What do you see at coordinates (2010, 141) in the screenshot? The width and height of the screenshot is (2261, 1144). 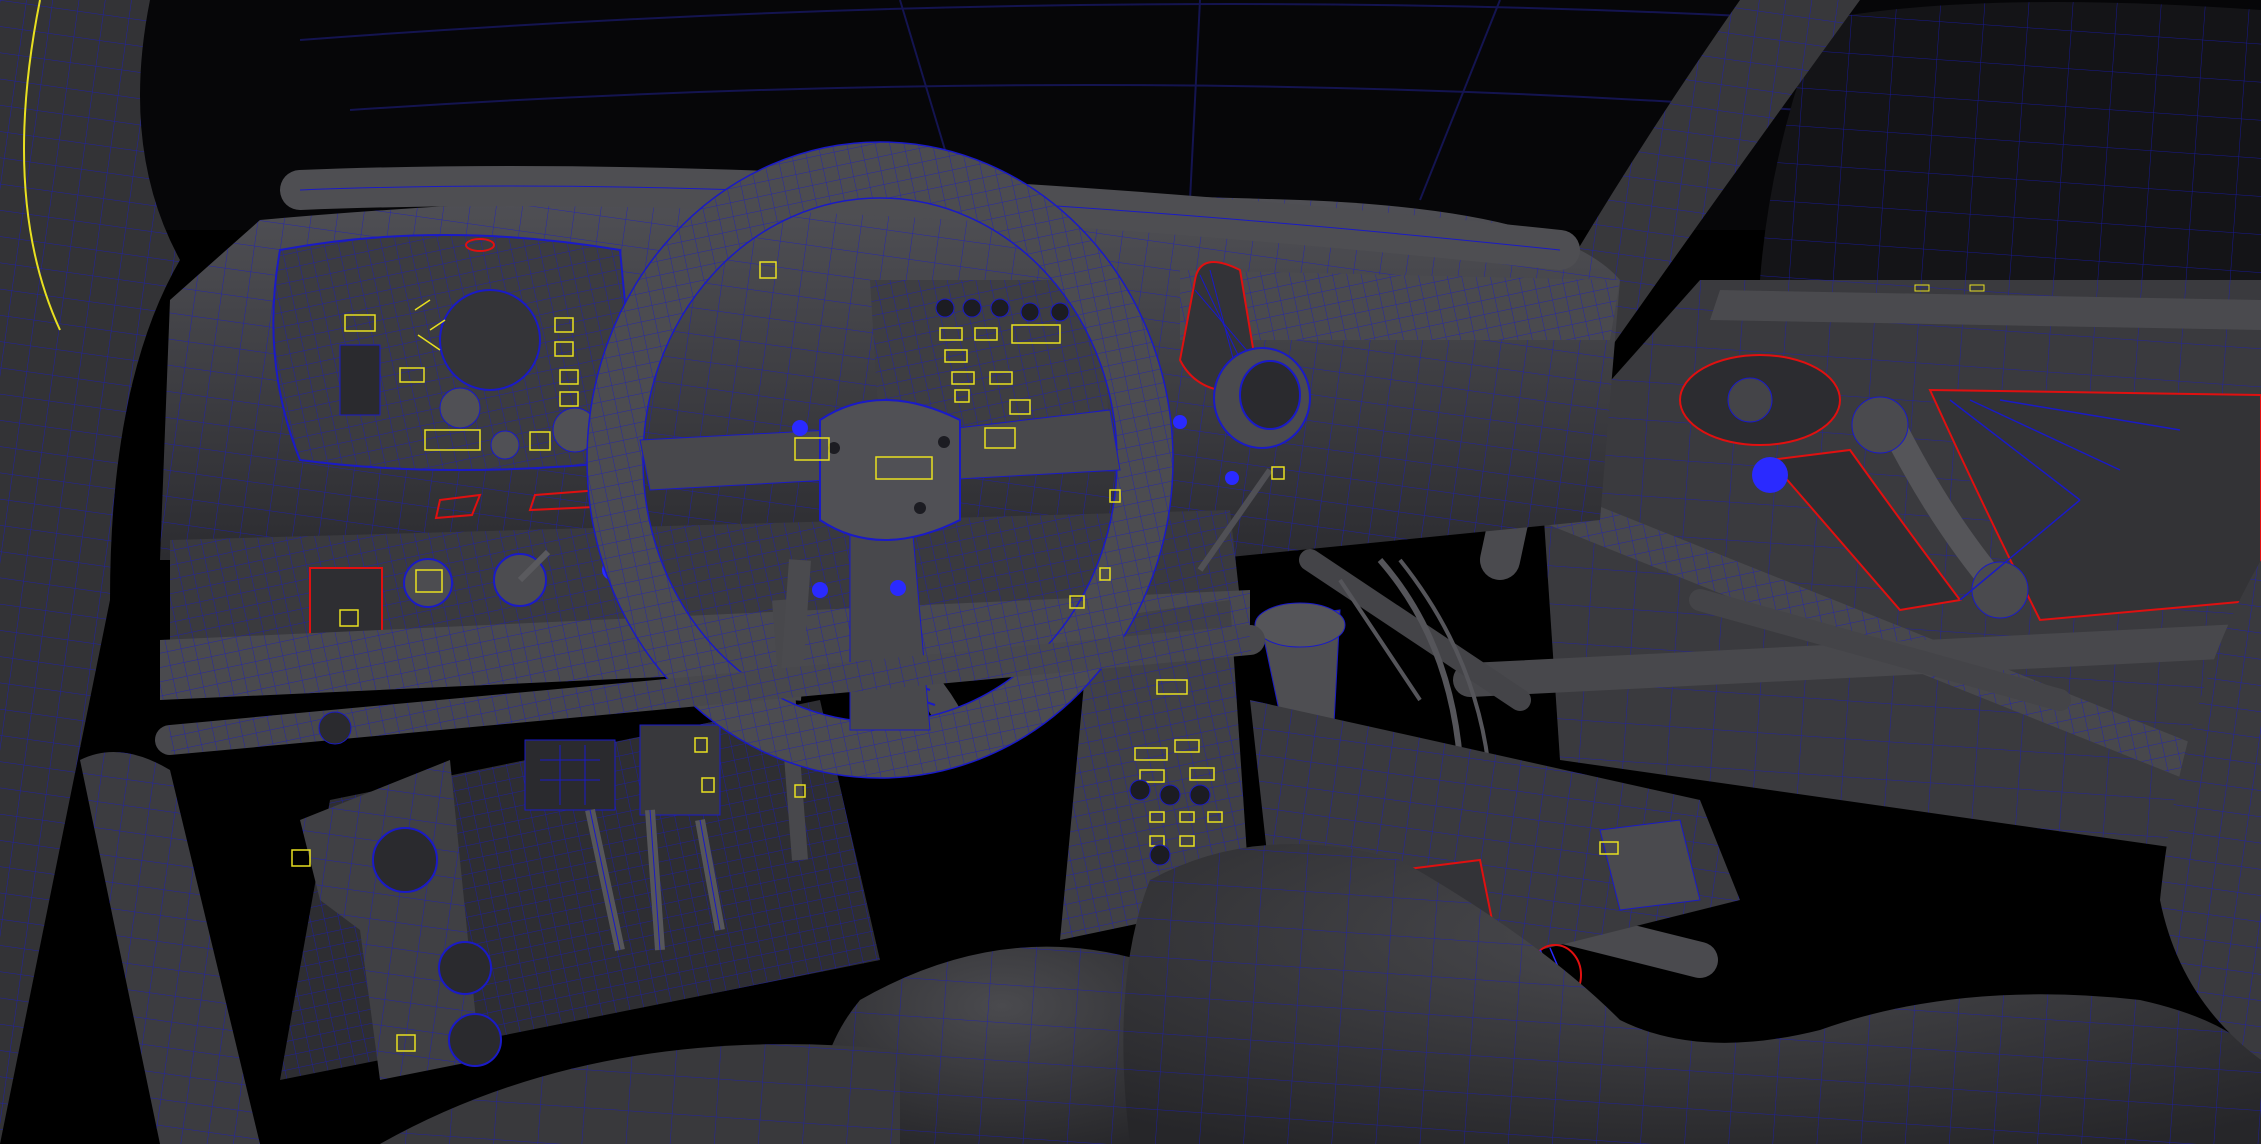 I see `side-window` at bounding box center [2010, 141].